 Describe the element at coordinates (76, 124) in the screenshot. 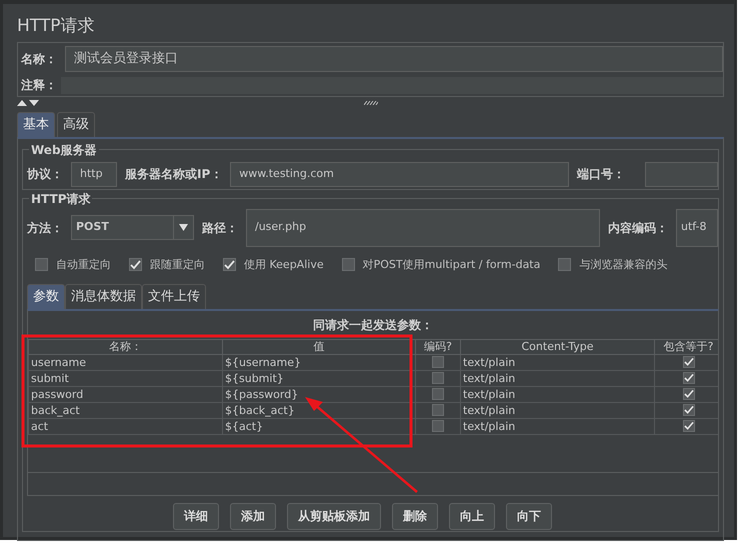

I see `tab: 高级` at that location.